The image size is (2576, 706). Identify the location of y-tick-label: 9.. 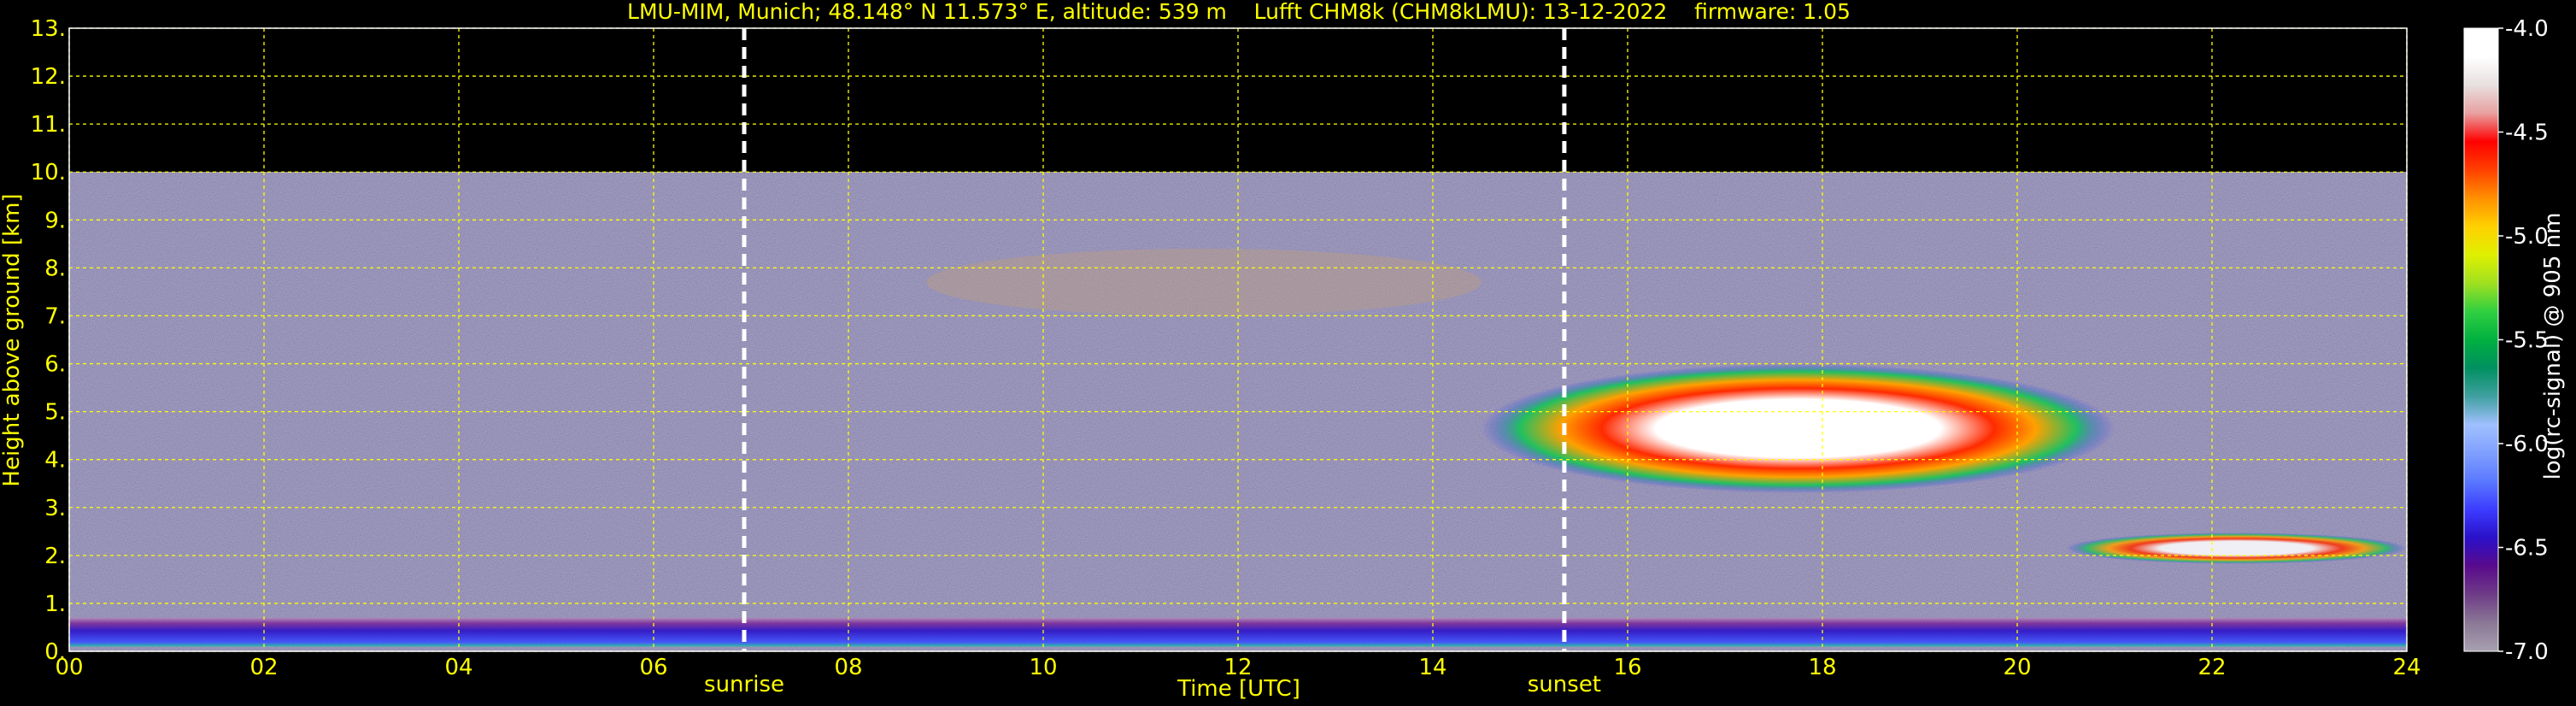
(55, 220).